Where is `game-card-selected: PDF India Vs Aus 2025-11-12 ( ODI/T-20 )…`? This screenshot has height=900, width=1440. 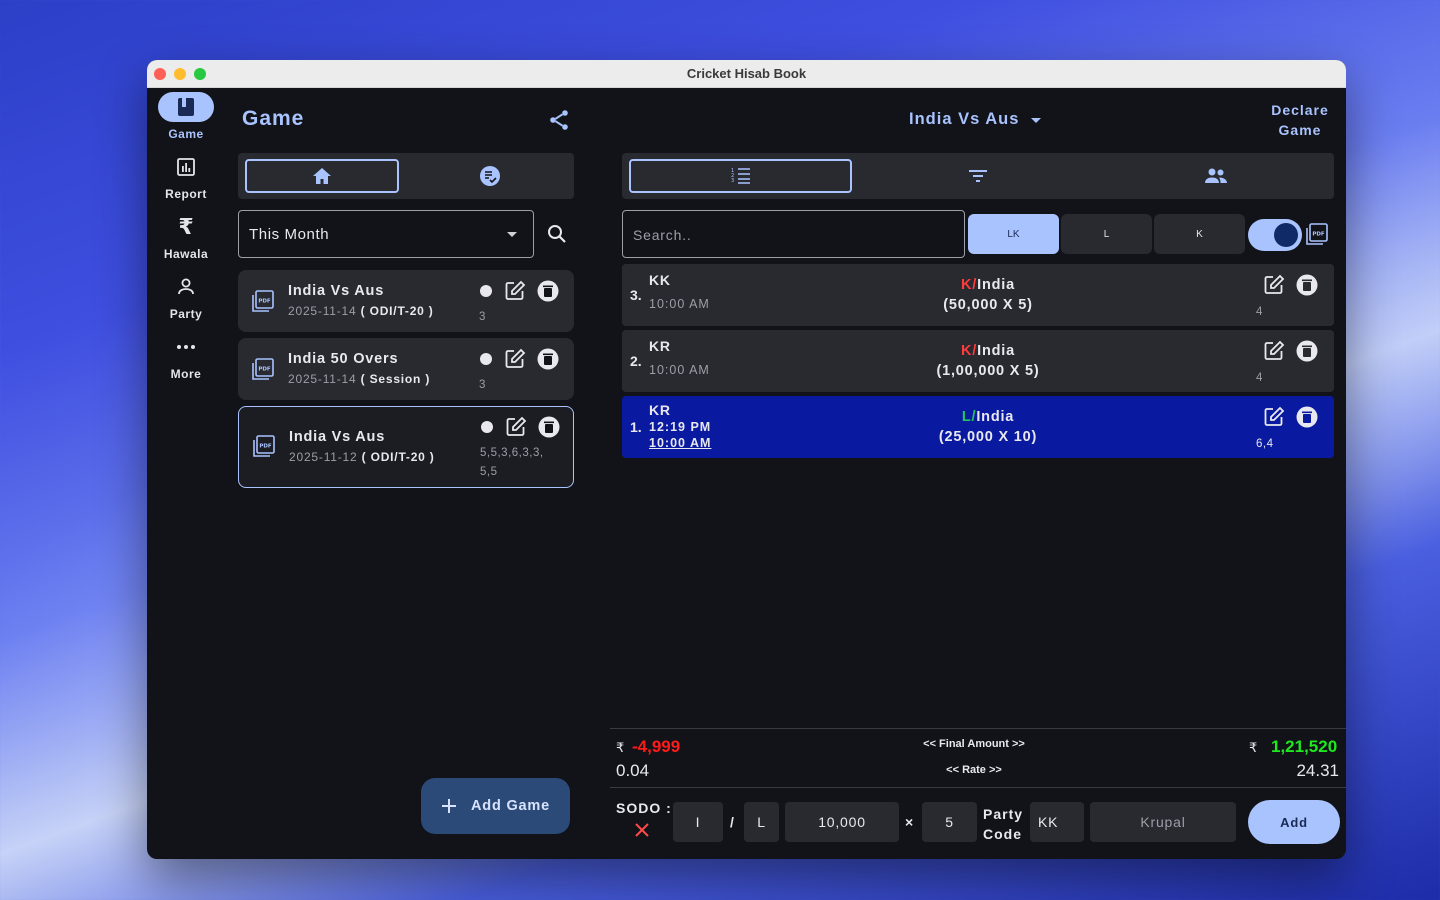 game-card-selected: PDF India Vs Aus 2025-11-12 ( ODI/T-20 )… is located at coordinates (406, 447).